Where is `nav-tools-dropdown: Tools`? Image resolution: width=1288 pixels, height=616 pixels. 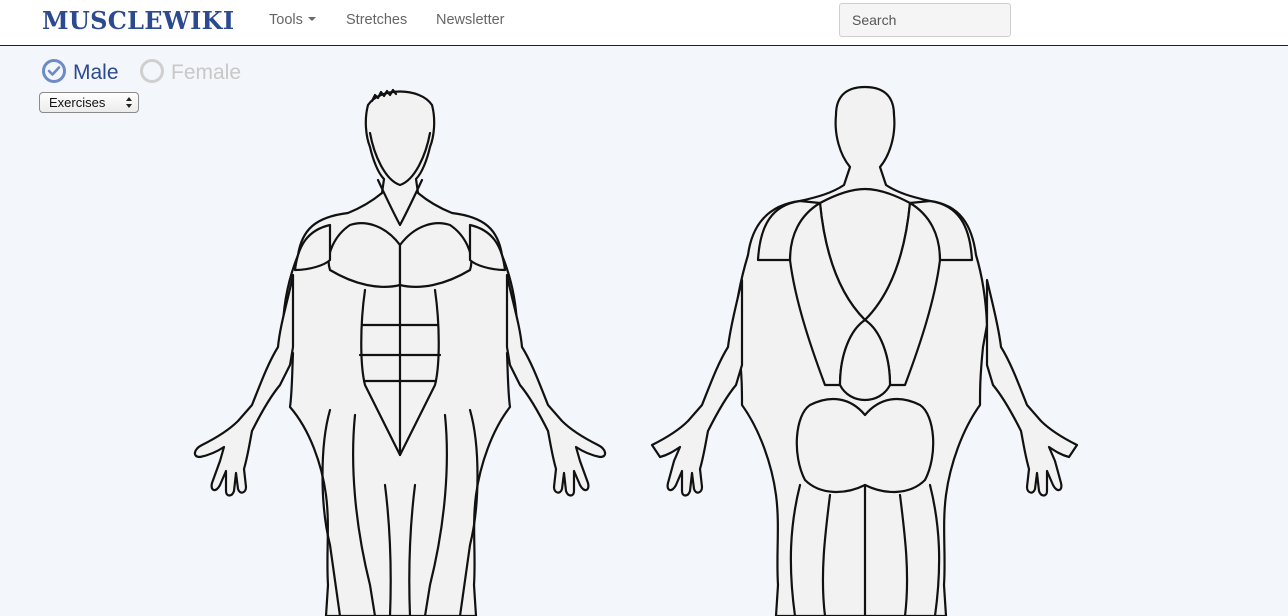 nav-tools-dropdown: Tools is located at coordinates (292, 20).